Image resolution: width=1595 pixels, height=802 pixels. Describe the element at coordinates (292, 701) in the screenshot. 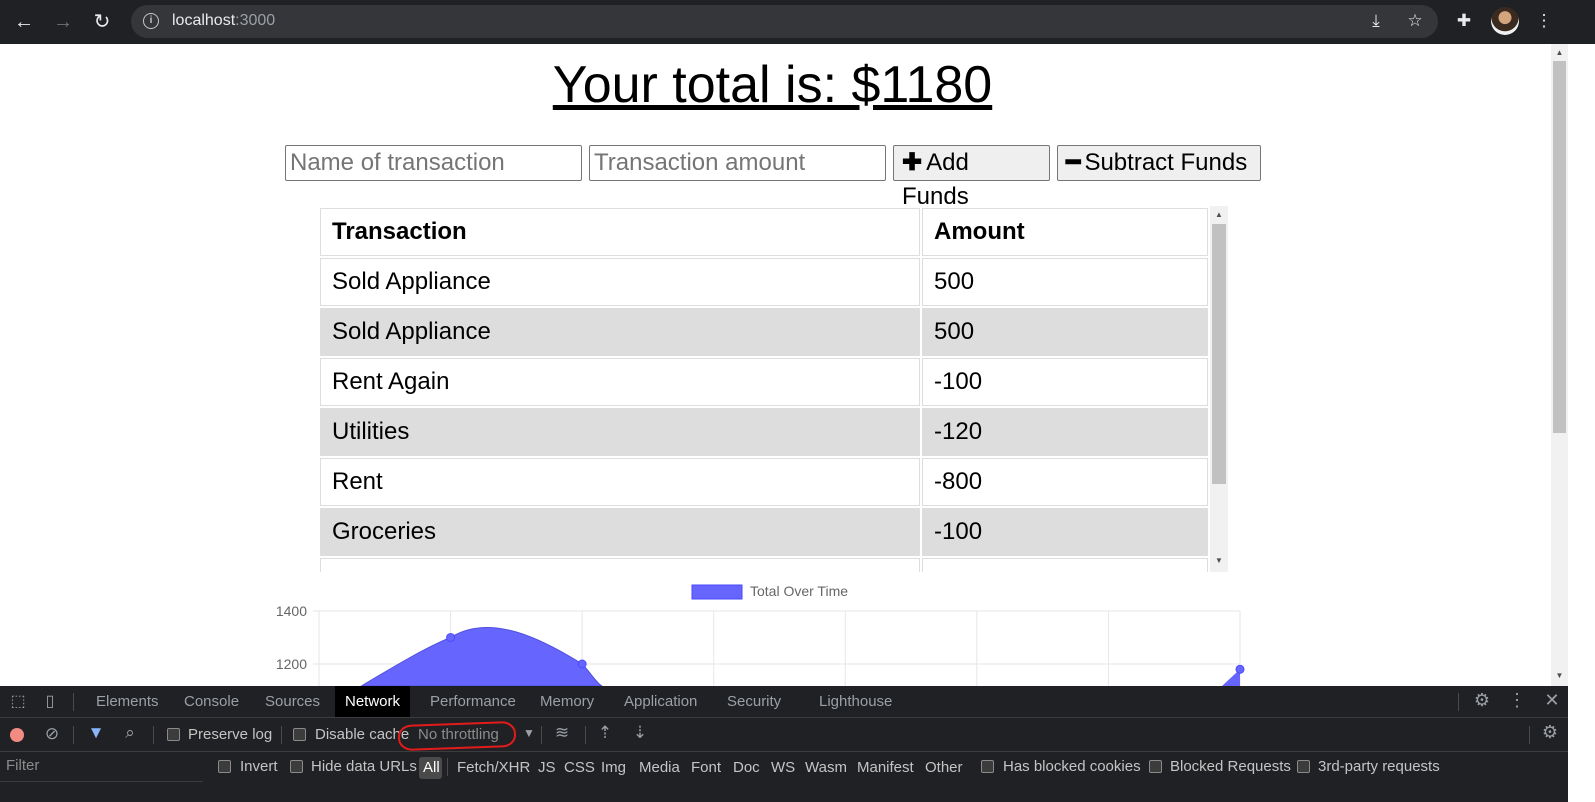

I see `tab-sources: Sources` at that location.